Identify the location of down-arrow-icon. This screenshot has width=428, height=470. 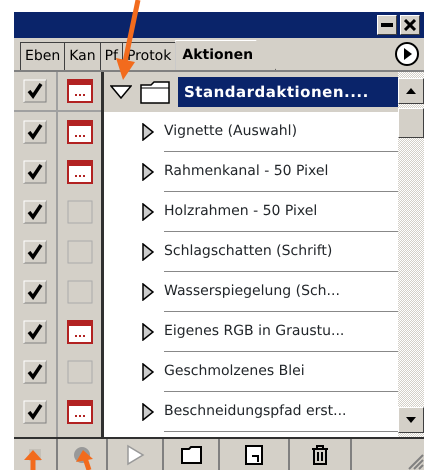
(411, 420).